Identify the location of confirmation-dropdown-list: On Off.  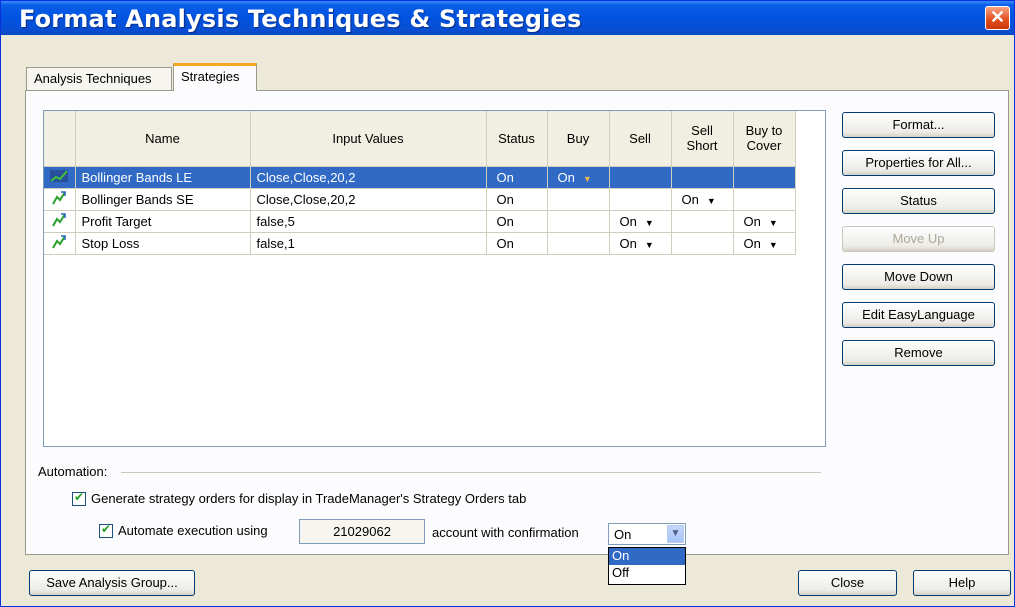
(647, 566).